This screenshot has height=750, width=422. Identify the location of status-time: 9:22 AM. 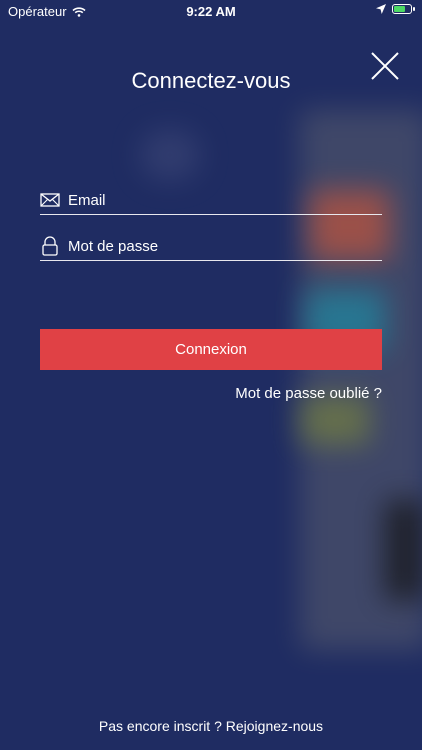
(211, 11).